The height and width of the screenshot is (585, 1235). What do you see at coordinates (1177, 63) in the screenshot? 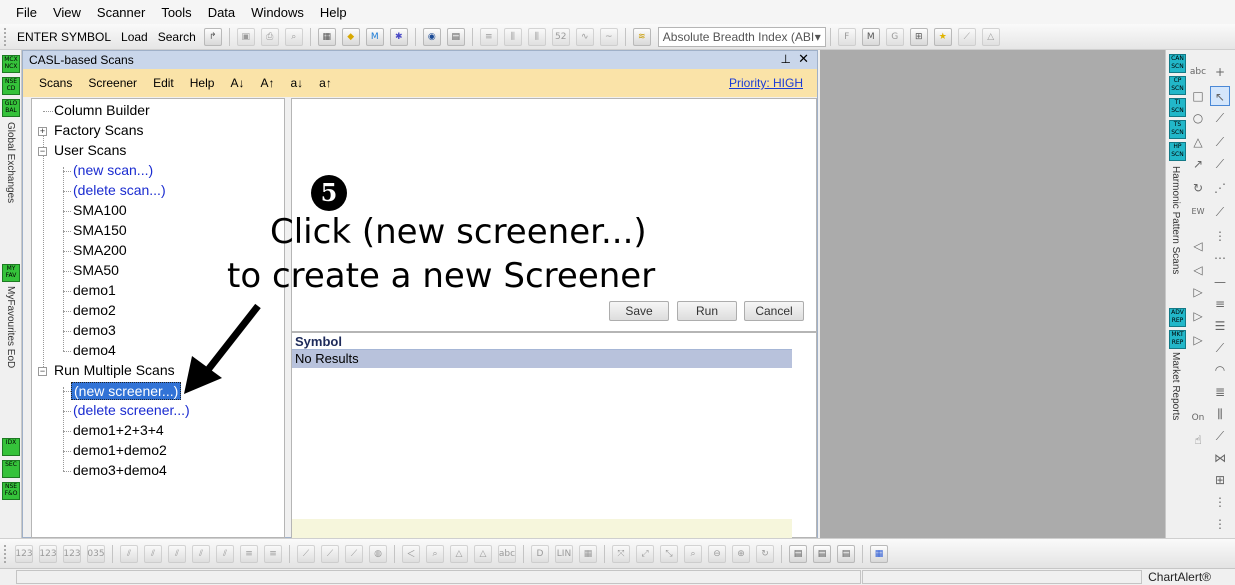
I see `can-scn-badge: CAN SCN` at bounding box center [1177, 63].